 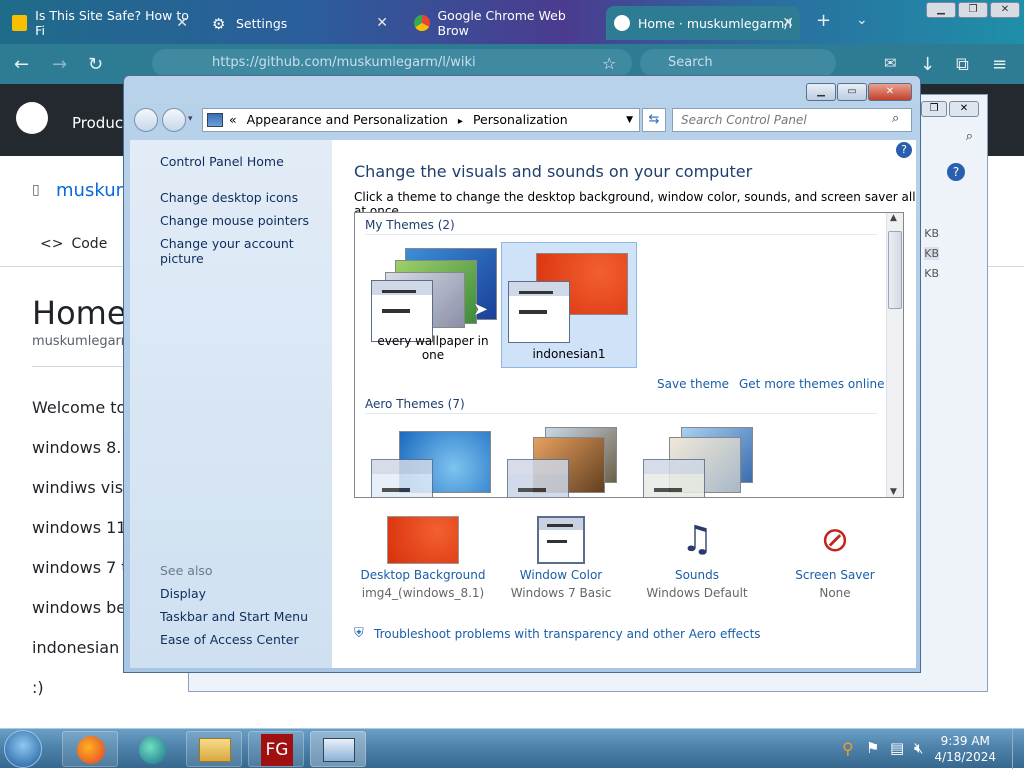 What do you see at coordinates (38, 687) in the screenshot?
I see `wiki-line: :)` at bounding box center [38, 687].